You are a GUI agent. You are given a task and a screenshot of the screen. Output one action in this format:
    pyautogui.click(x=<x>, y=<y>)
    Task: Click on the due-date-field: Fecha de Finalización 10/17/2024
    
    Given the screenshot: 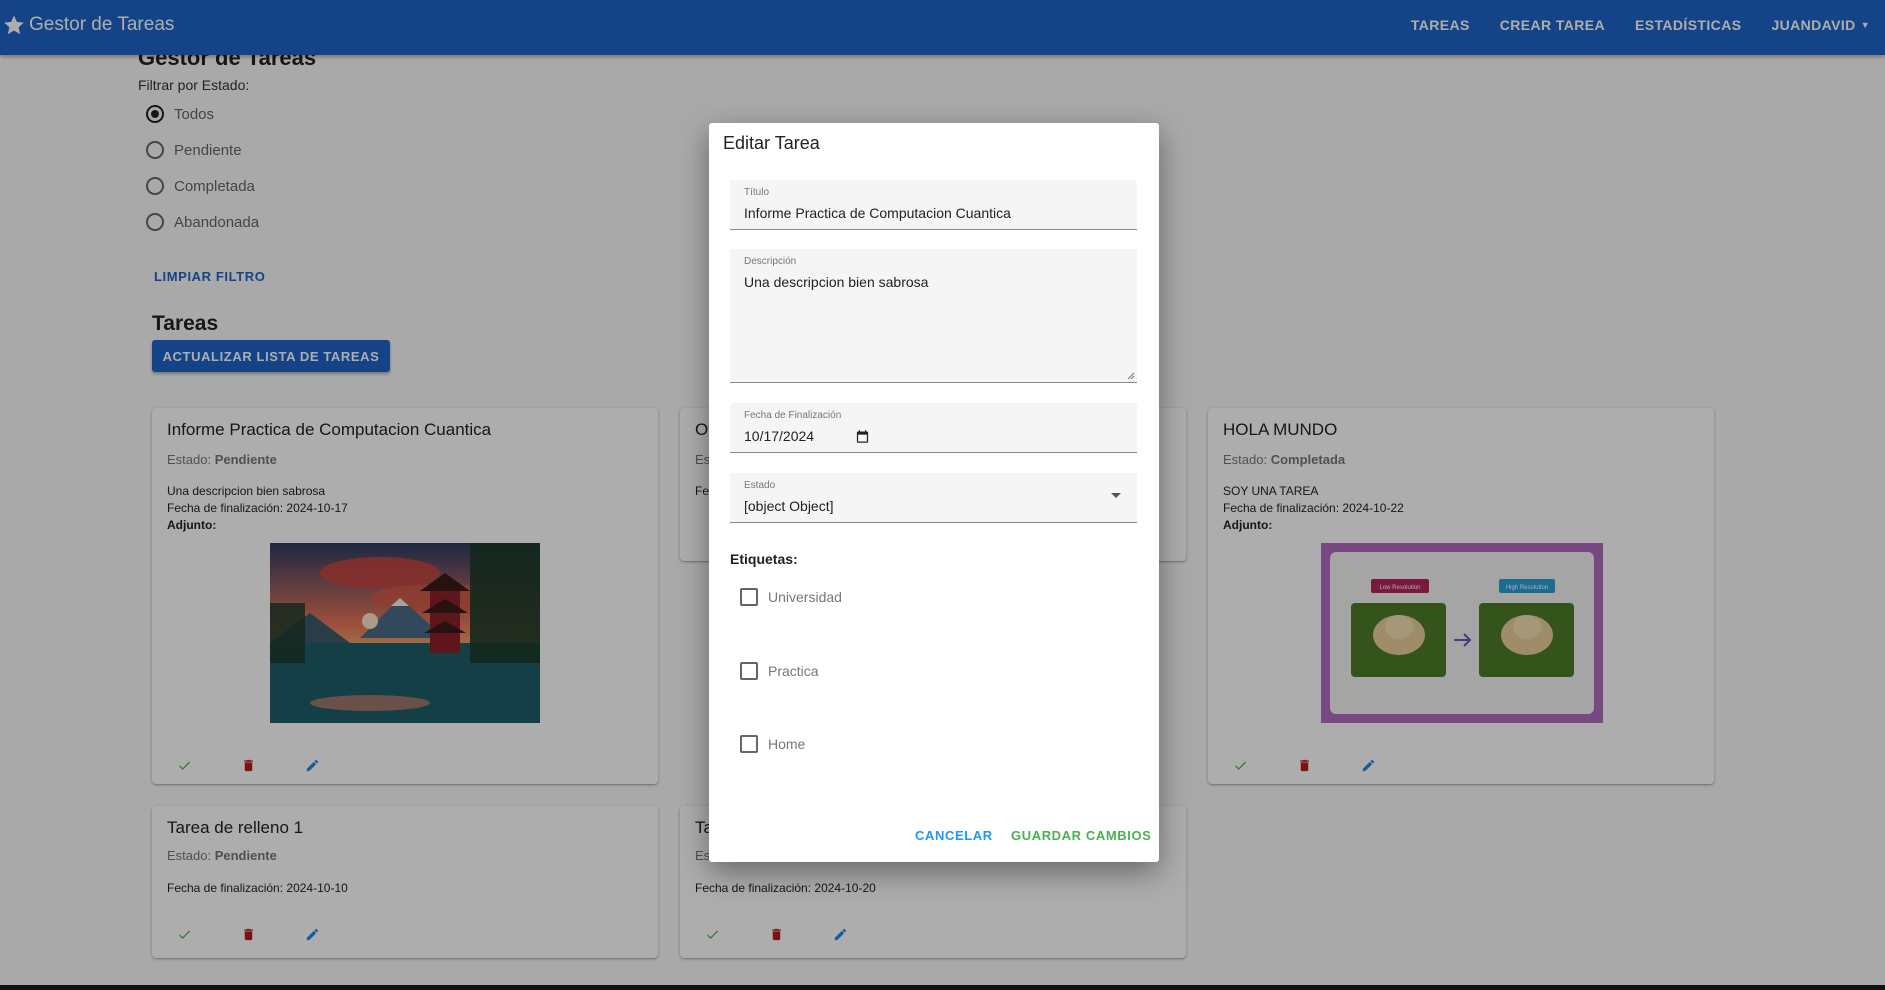 What is the action you would take?
    pyautogui.click(x=933, y=428)
    